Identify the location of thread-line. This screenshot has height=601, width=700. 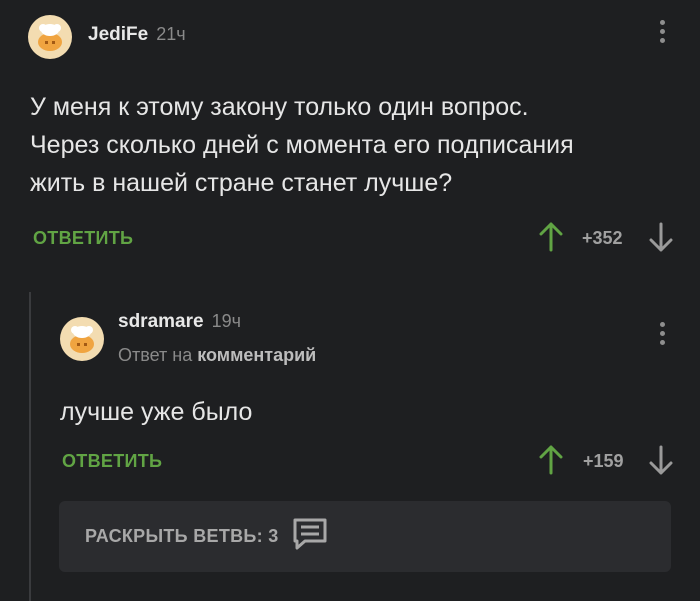
(30, 446).